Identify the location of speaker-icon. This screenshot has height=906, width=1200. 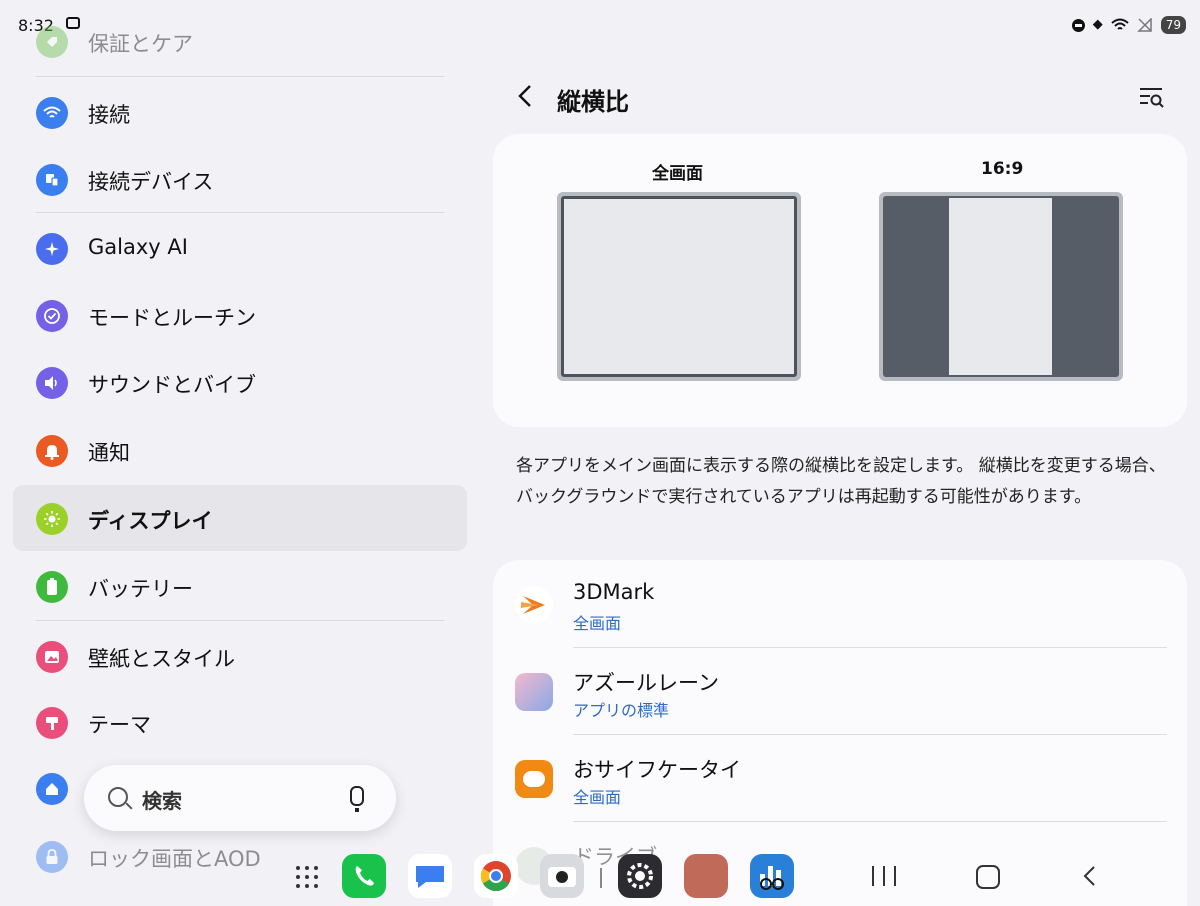
(52, 383).